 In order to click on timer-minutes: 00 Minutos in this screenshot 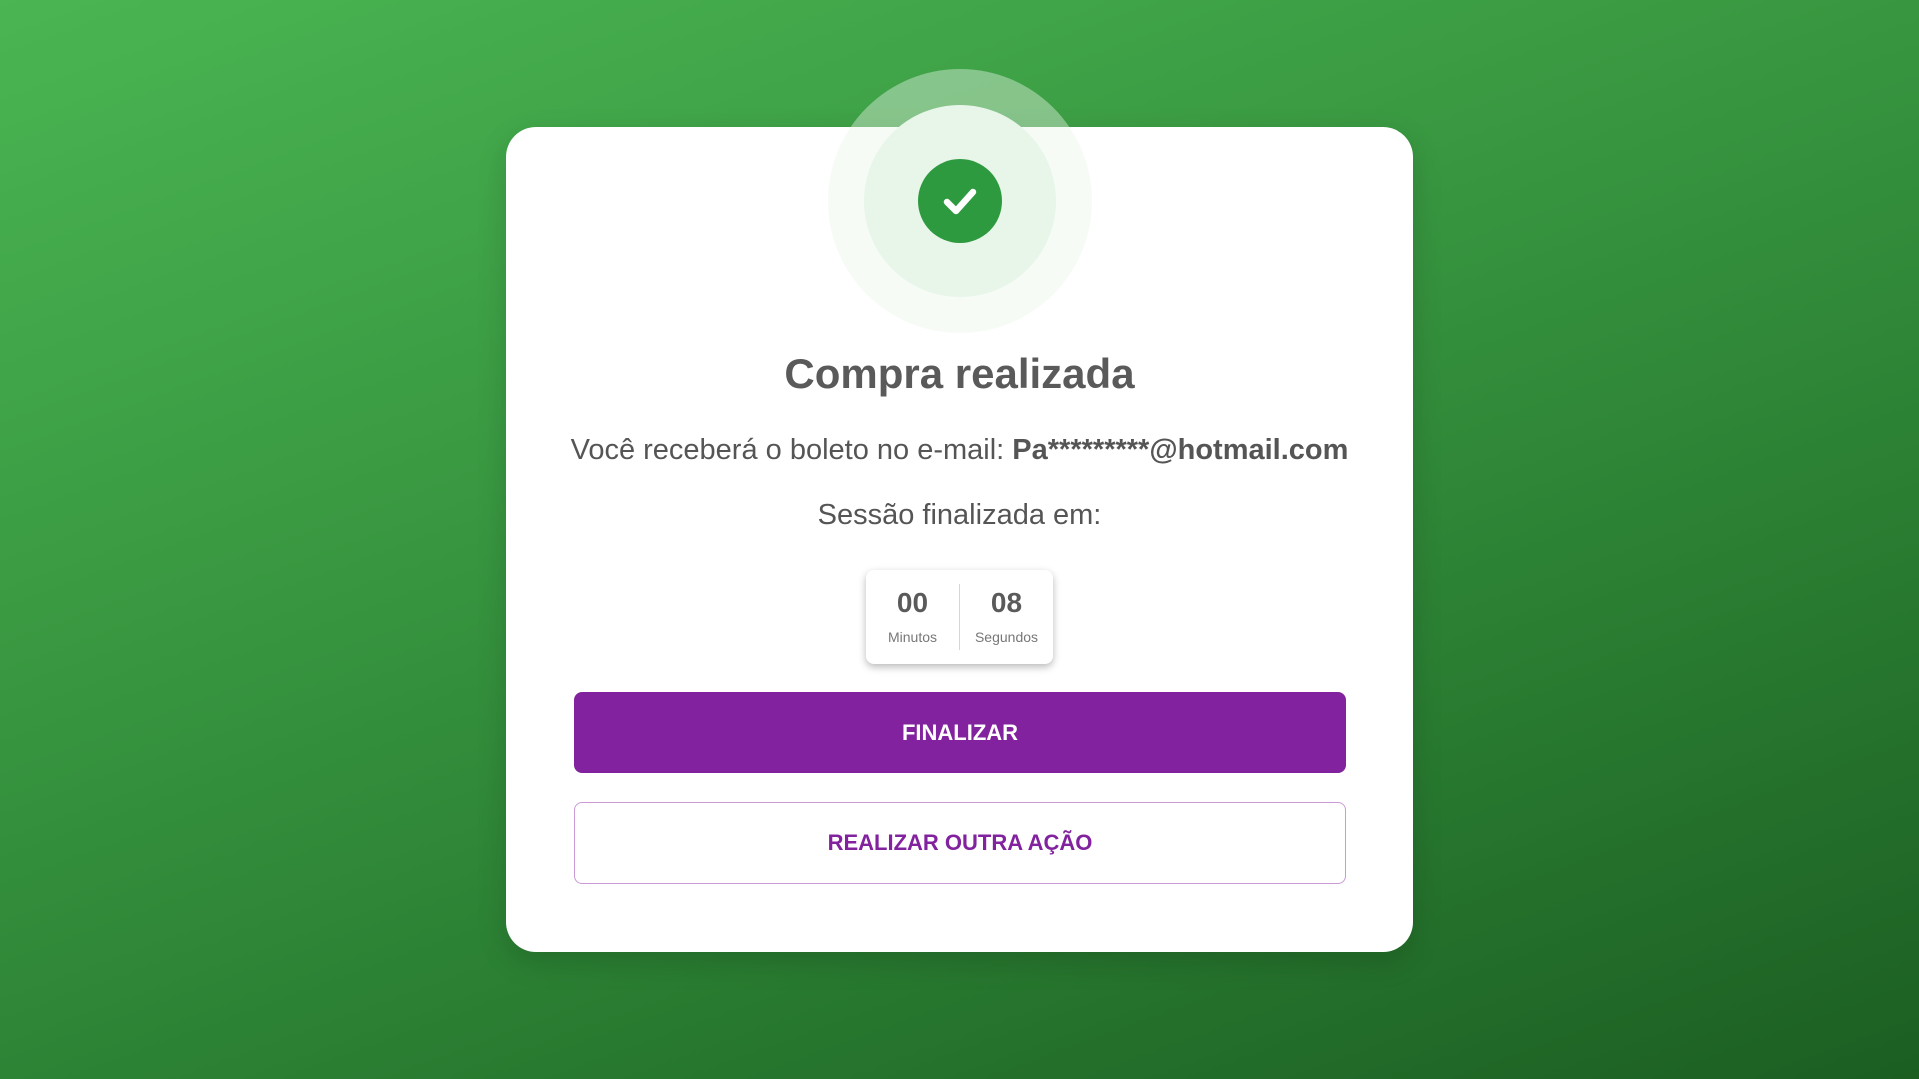, I will do `click(912, 617)`.